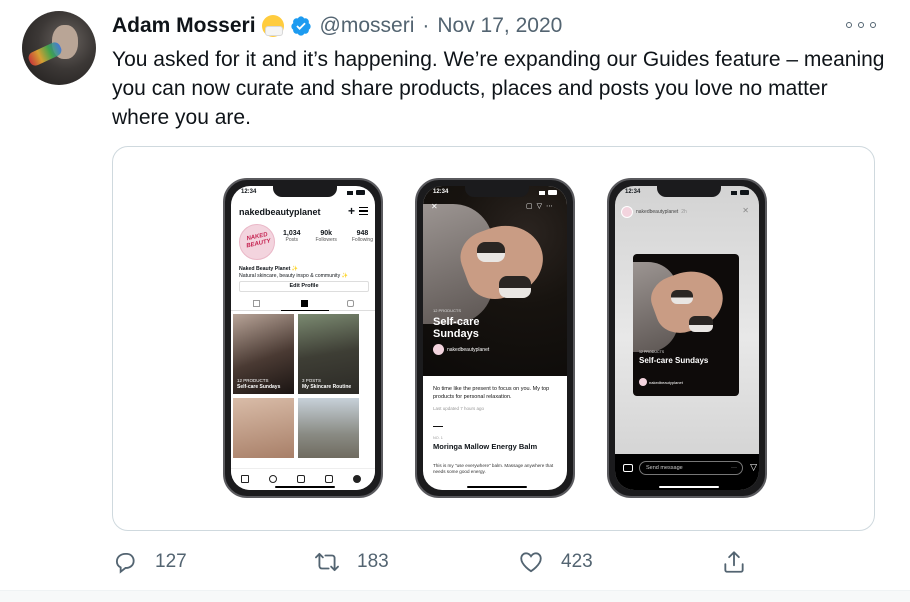  I want to click on story-age: 2h, so click(684, 212).